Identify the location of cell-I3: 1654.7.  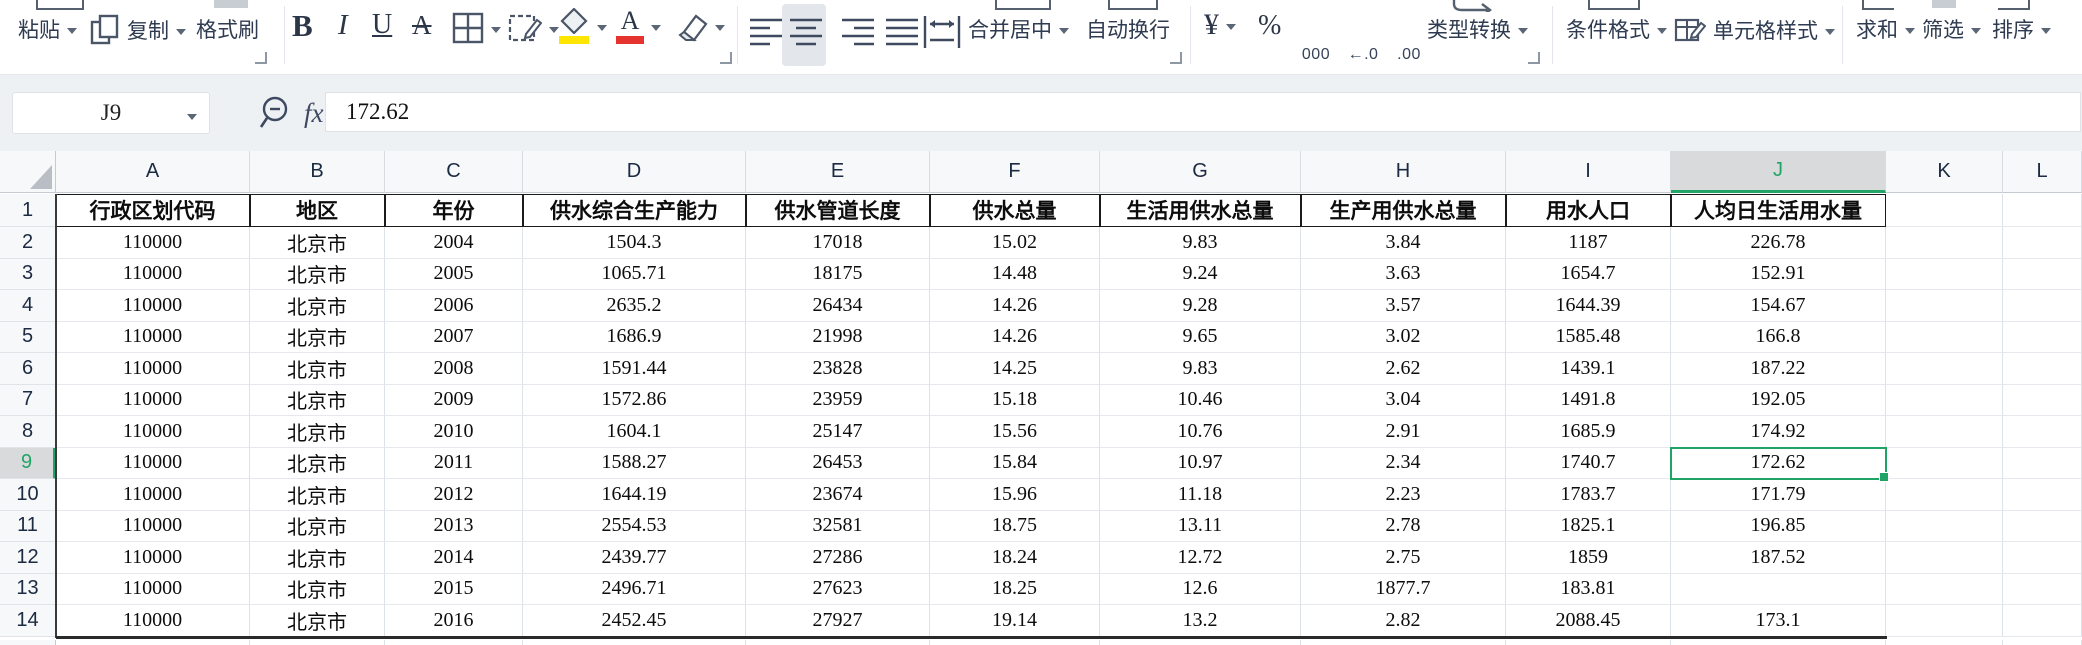
(1588, 274).